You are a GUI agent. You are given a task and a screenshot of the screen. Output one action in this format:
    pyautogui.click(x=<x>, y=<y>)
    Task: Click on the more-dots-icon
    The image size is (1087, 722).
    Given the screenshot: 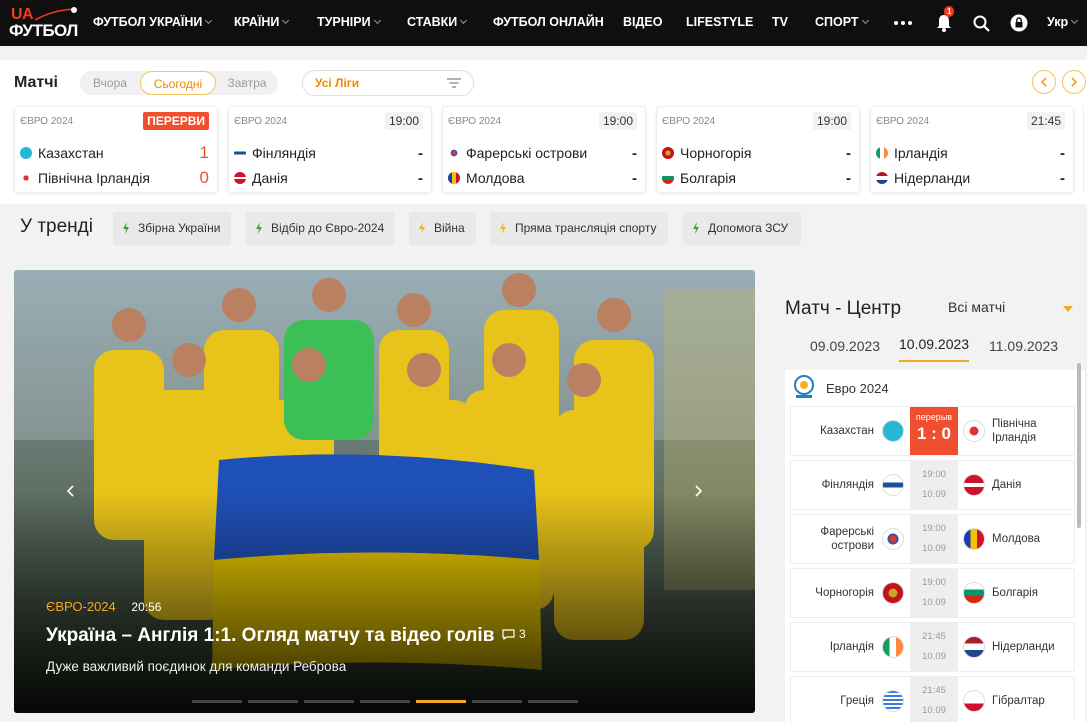 What is the action you would take?
    pyautogui.click(x=903, y=23)
    